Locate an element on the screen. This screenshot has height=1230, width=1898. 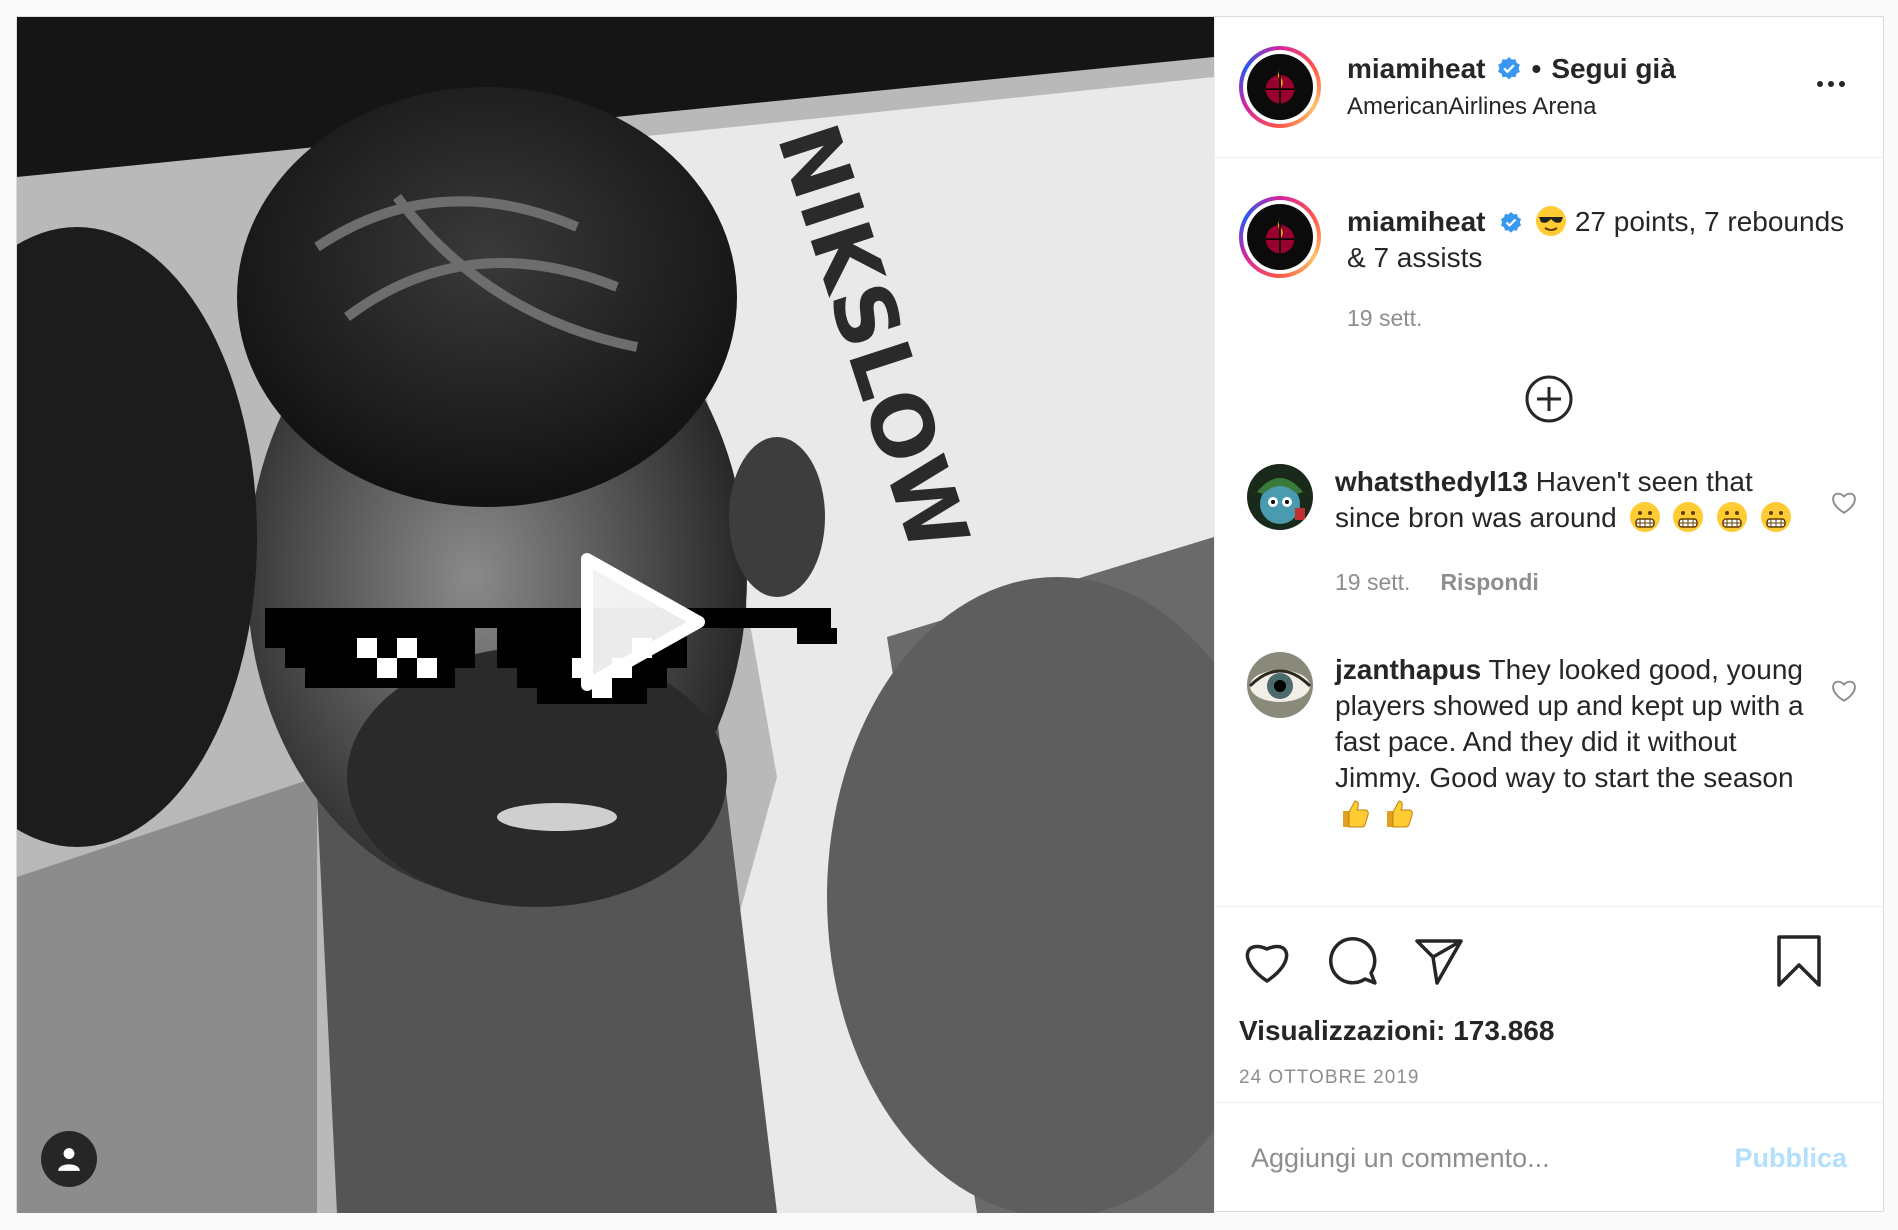
grimacing-emoji-group is located at coordinates (1708, 517).